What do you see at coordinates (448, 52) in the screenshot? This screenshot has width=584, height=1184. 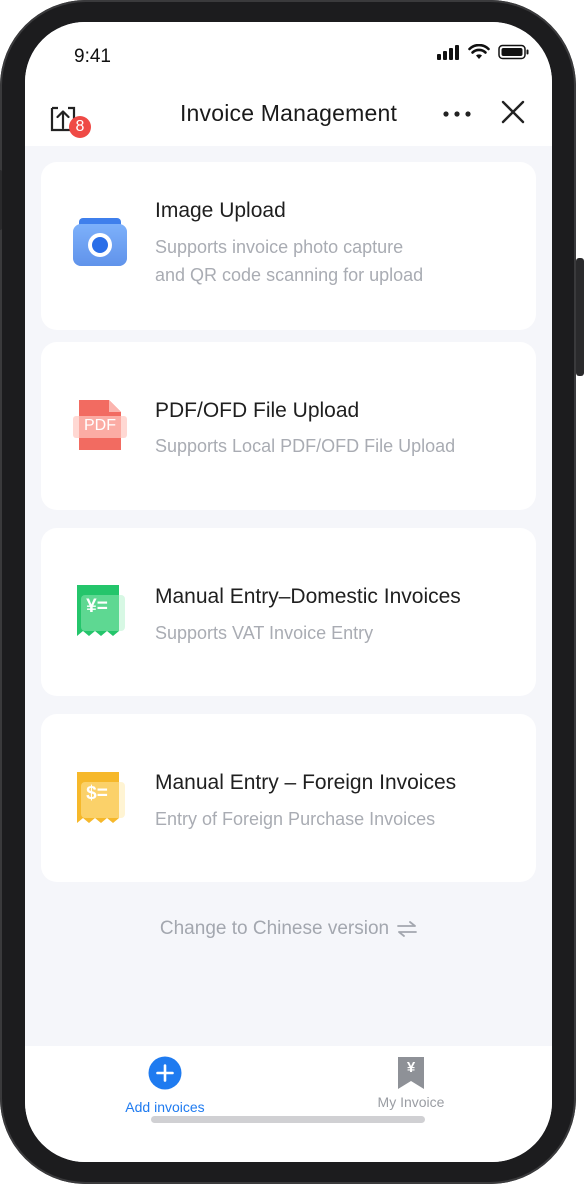 I see `signal-icon` at bounding box center [448, 52].